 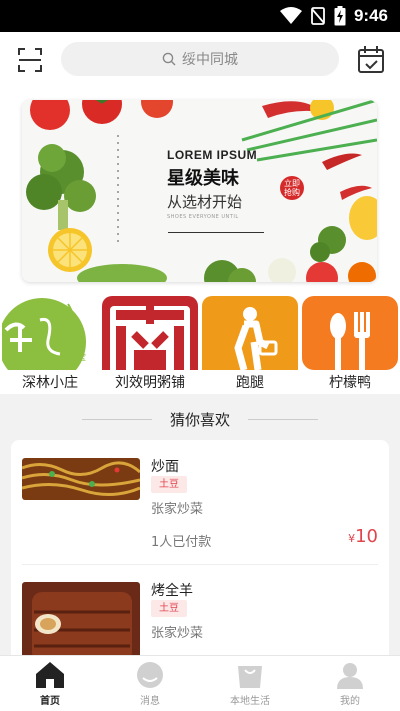 I want to click on scan-button, so click(x=30, y=60).